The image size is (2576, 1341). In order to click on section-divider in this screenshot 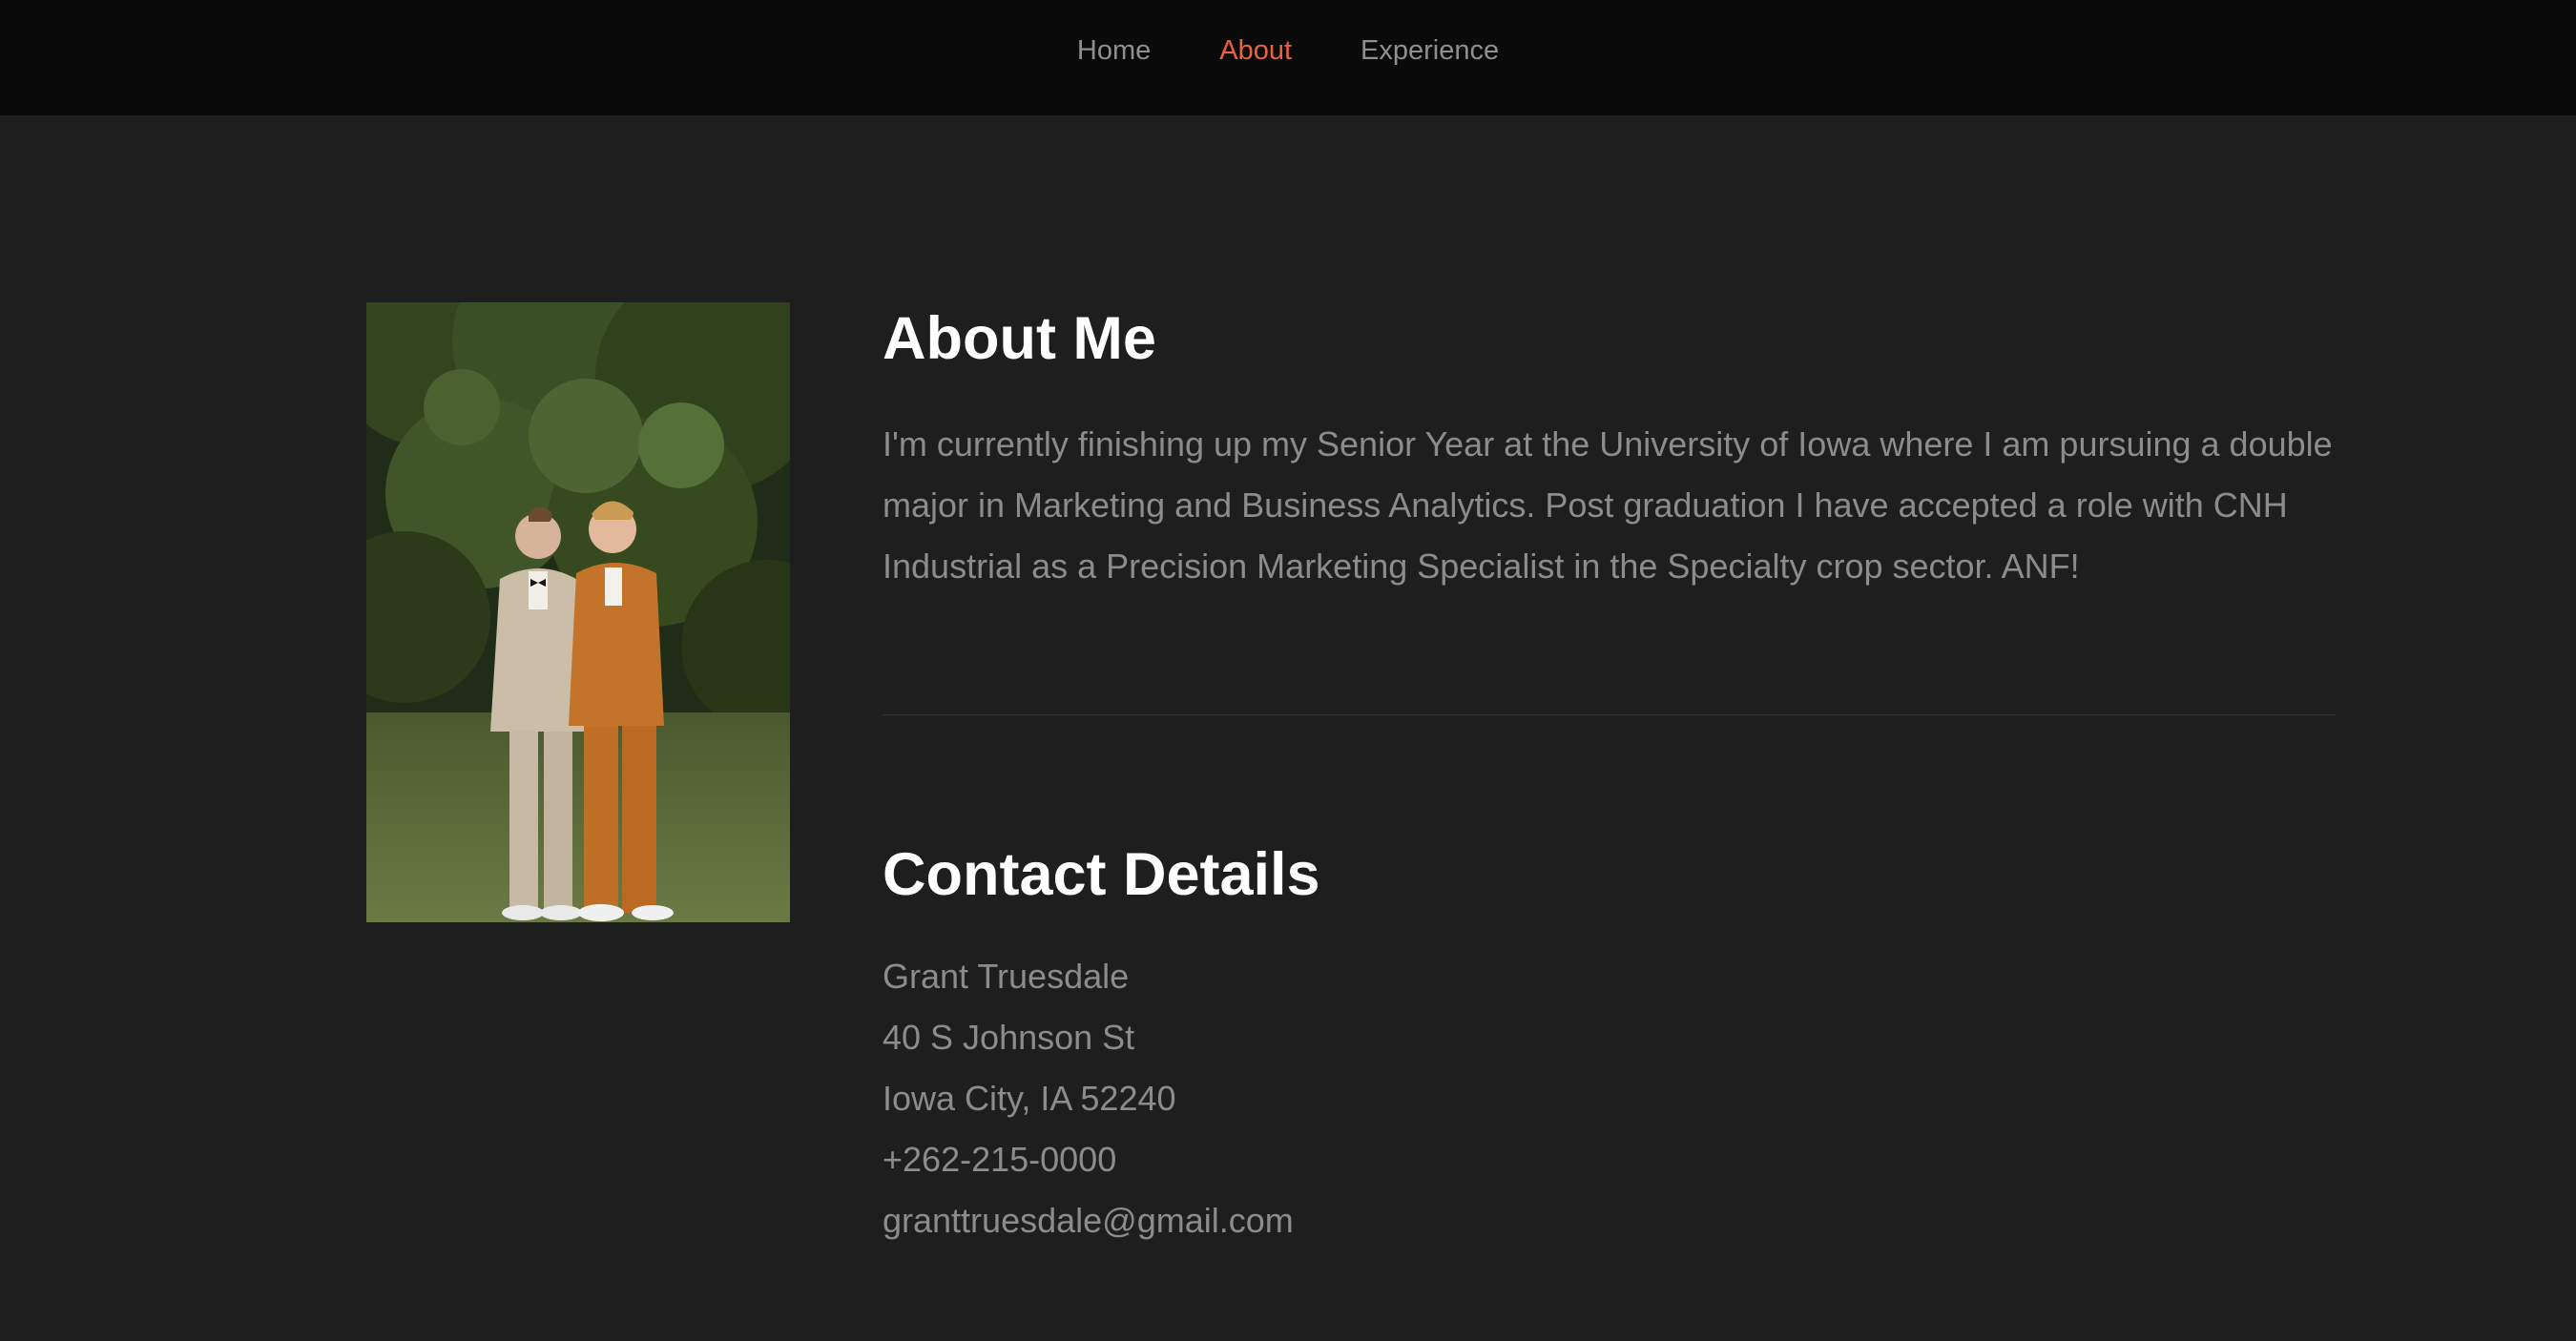, I will do `click(1609, 714)`.